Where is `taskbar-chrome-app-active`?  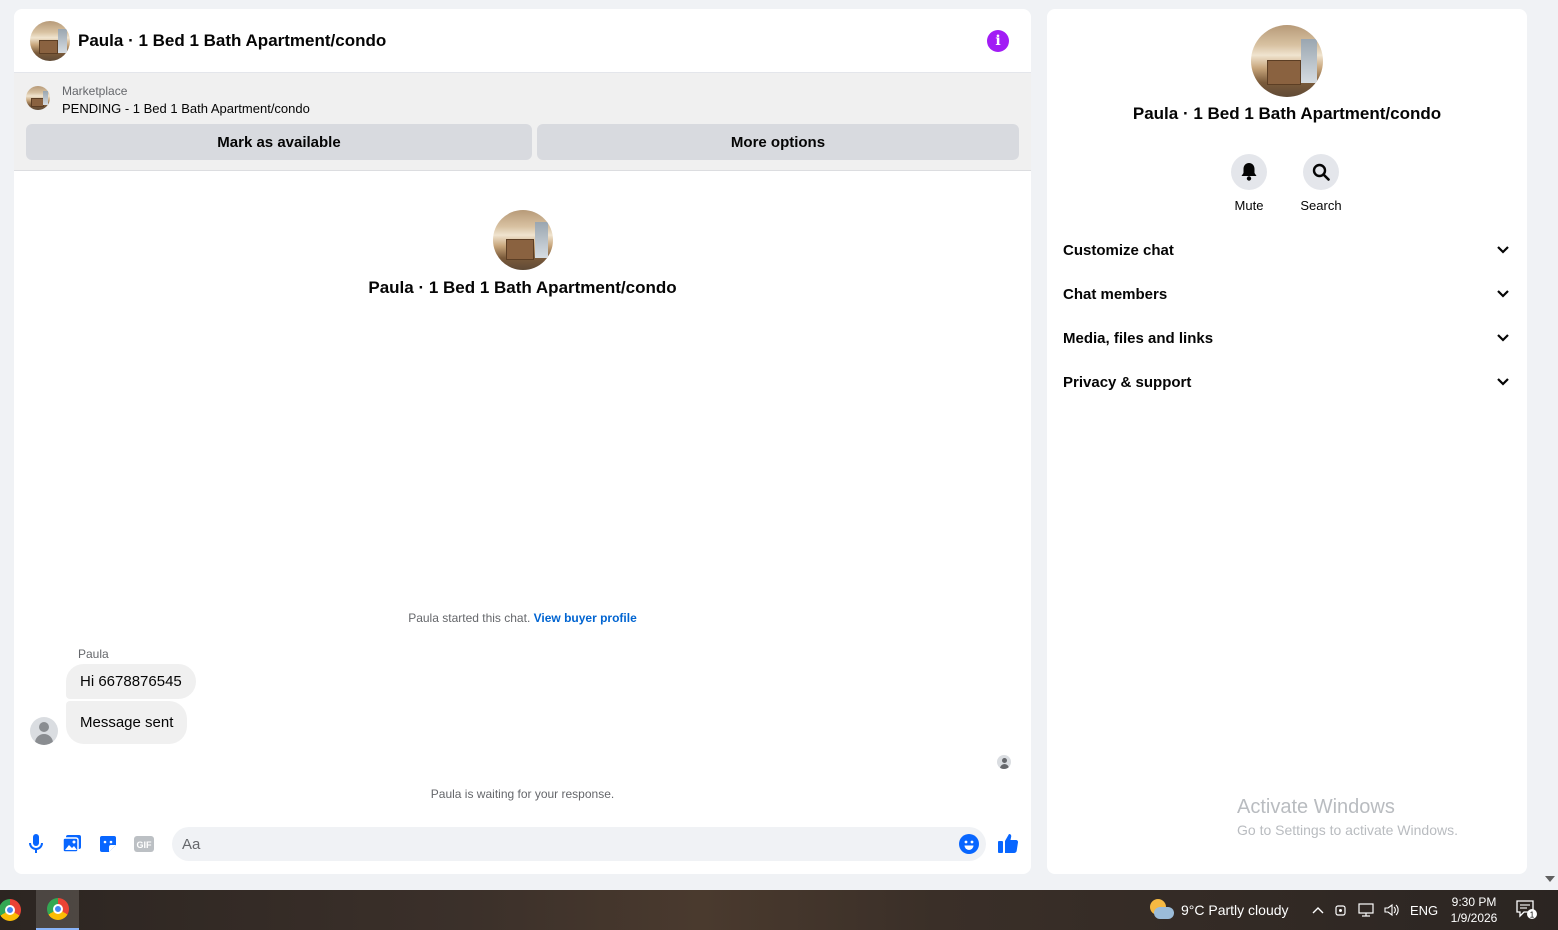 taskbar-chrome-app-active is located at coordinates (57, 910).